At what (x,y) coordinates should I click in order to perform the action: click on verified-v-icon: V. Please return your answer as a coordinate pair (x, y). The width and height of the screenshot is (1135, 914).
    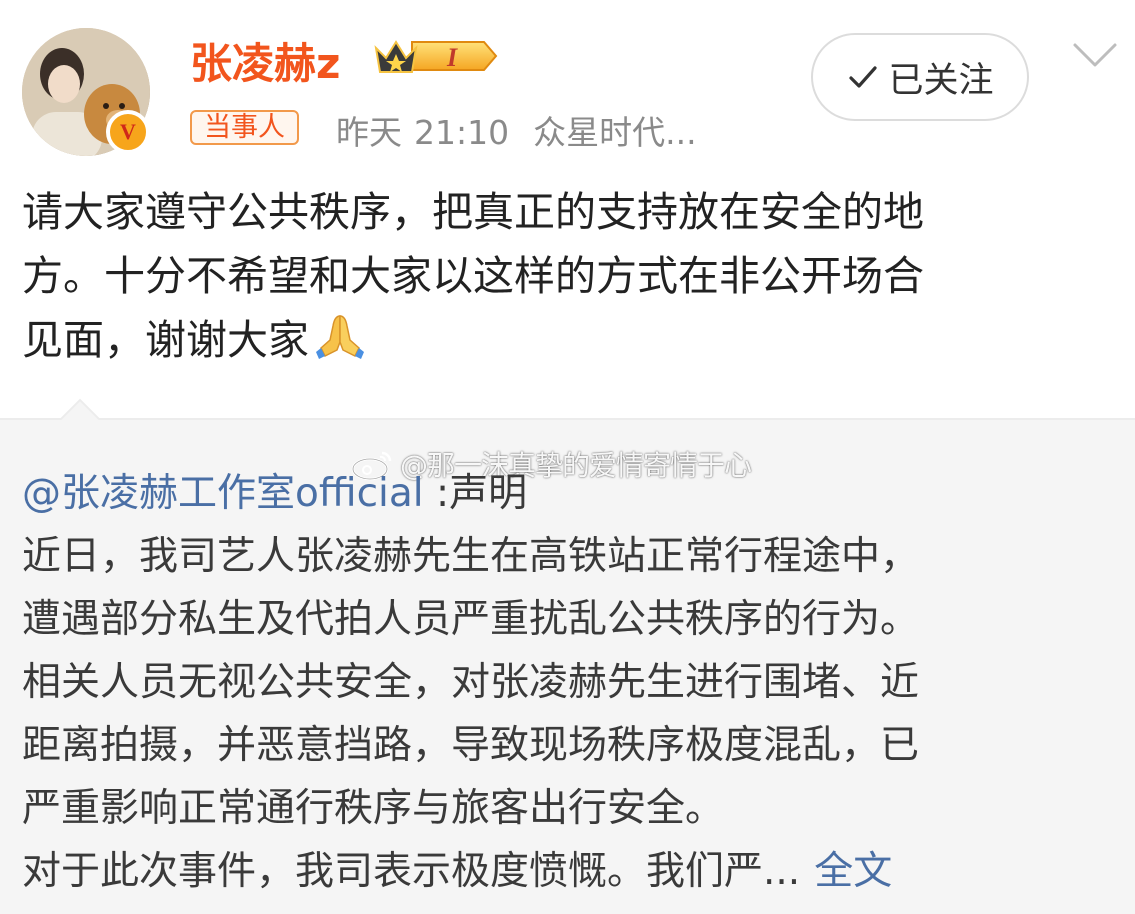
    Looking at the image, I should click on (128, 132).